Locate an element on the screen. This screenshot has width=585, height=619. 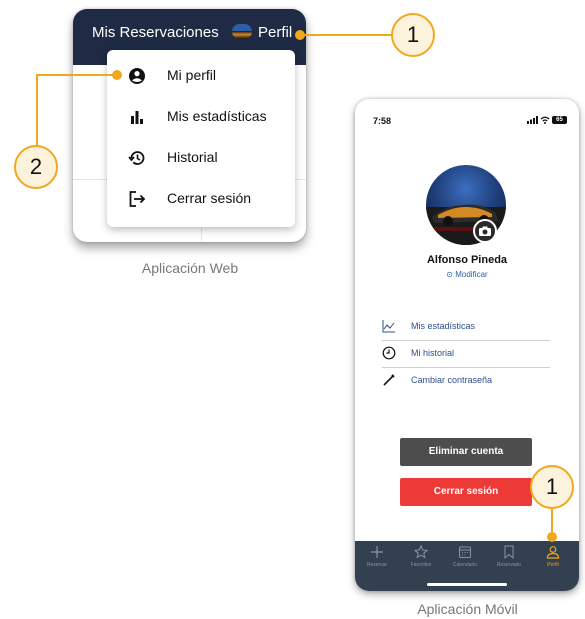
tab-favoritos: Favoritos is located at coordinates (421, 564).